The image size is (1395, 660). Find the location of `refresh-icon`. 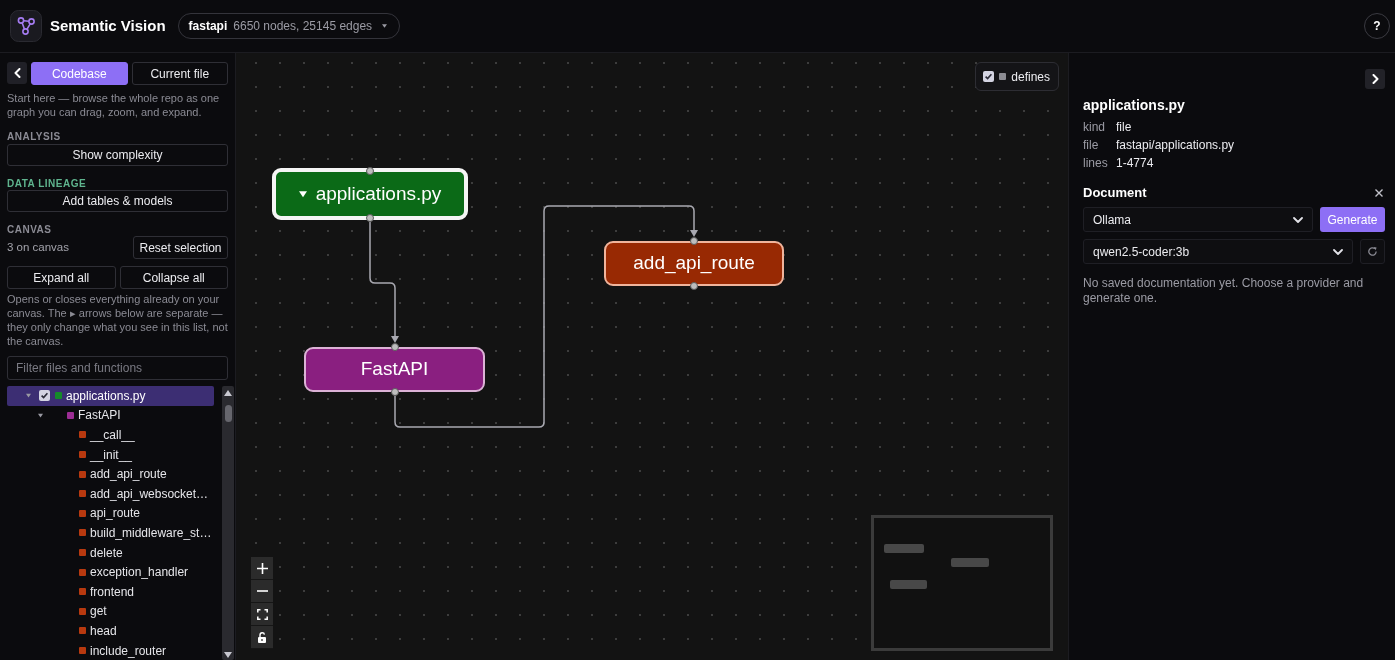

refresh-icon is located at coordinates (1372, 251).